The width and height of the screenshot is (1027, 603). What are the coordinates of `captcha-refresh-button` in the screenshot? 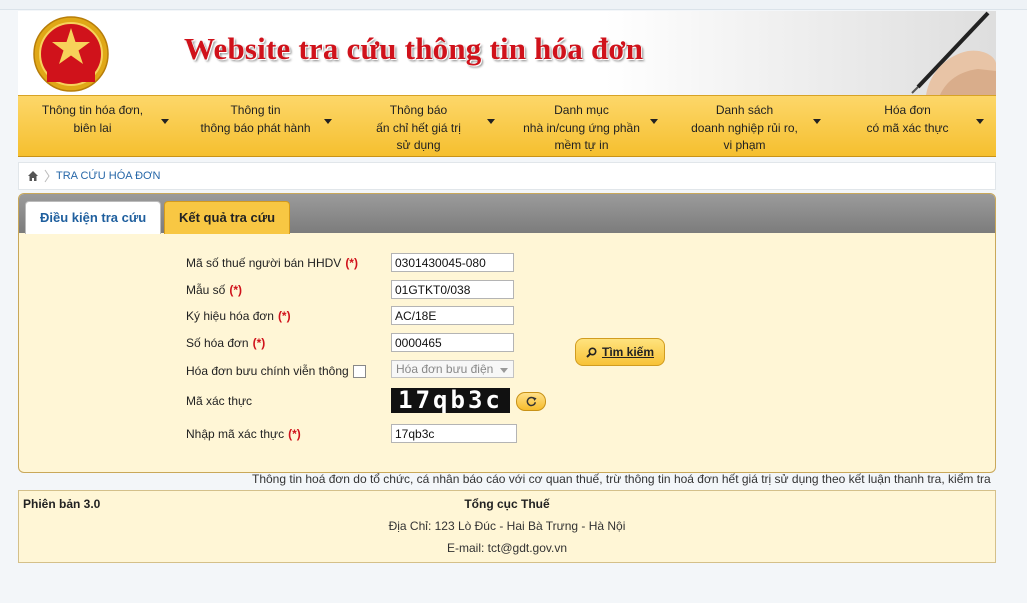 It's located at (531, 401).